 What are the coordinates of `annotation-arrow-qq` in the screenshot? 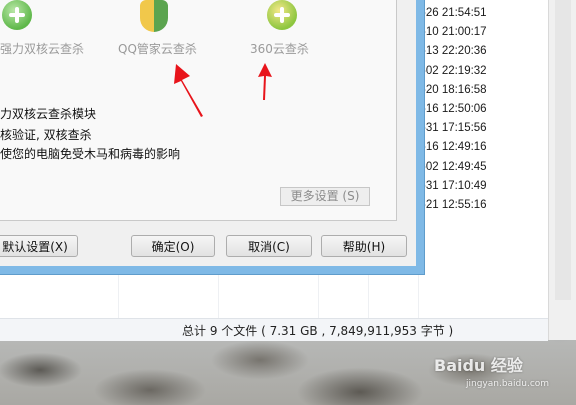 It's located at (188, 90).